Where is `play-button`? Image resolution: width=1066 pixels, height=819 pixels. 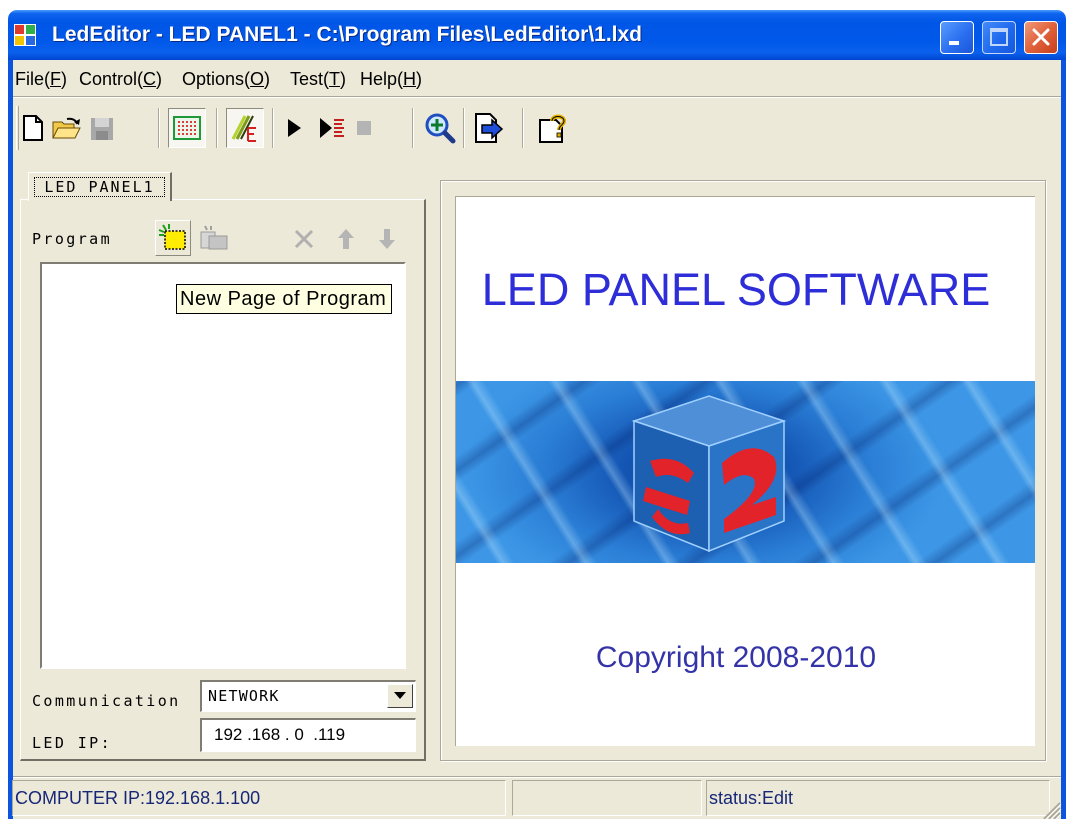 play-button is located at coordinates (294, 128).